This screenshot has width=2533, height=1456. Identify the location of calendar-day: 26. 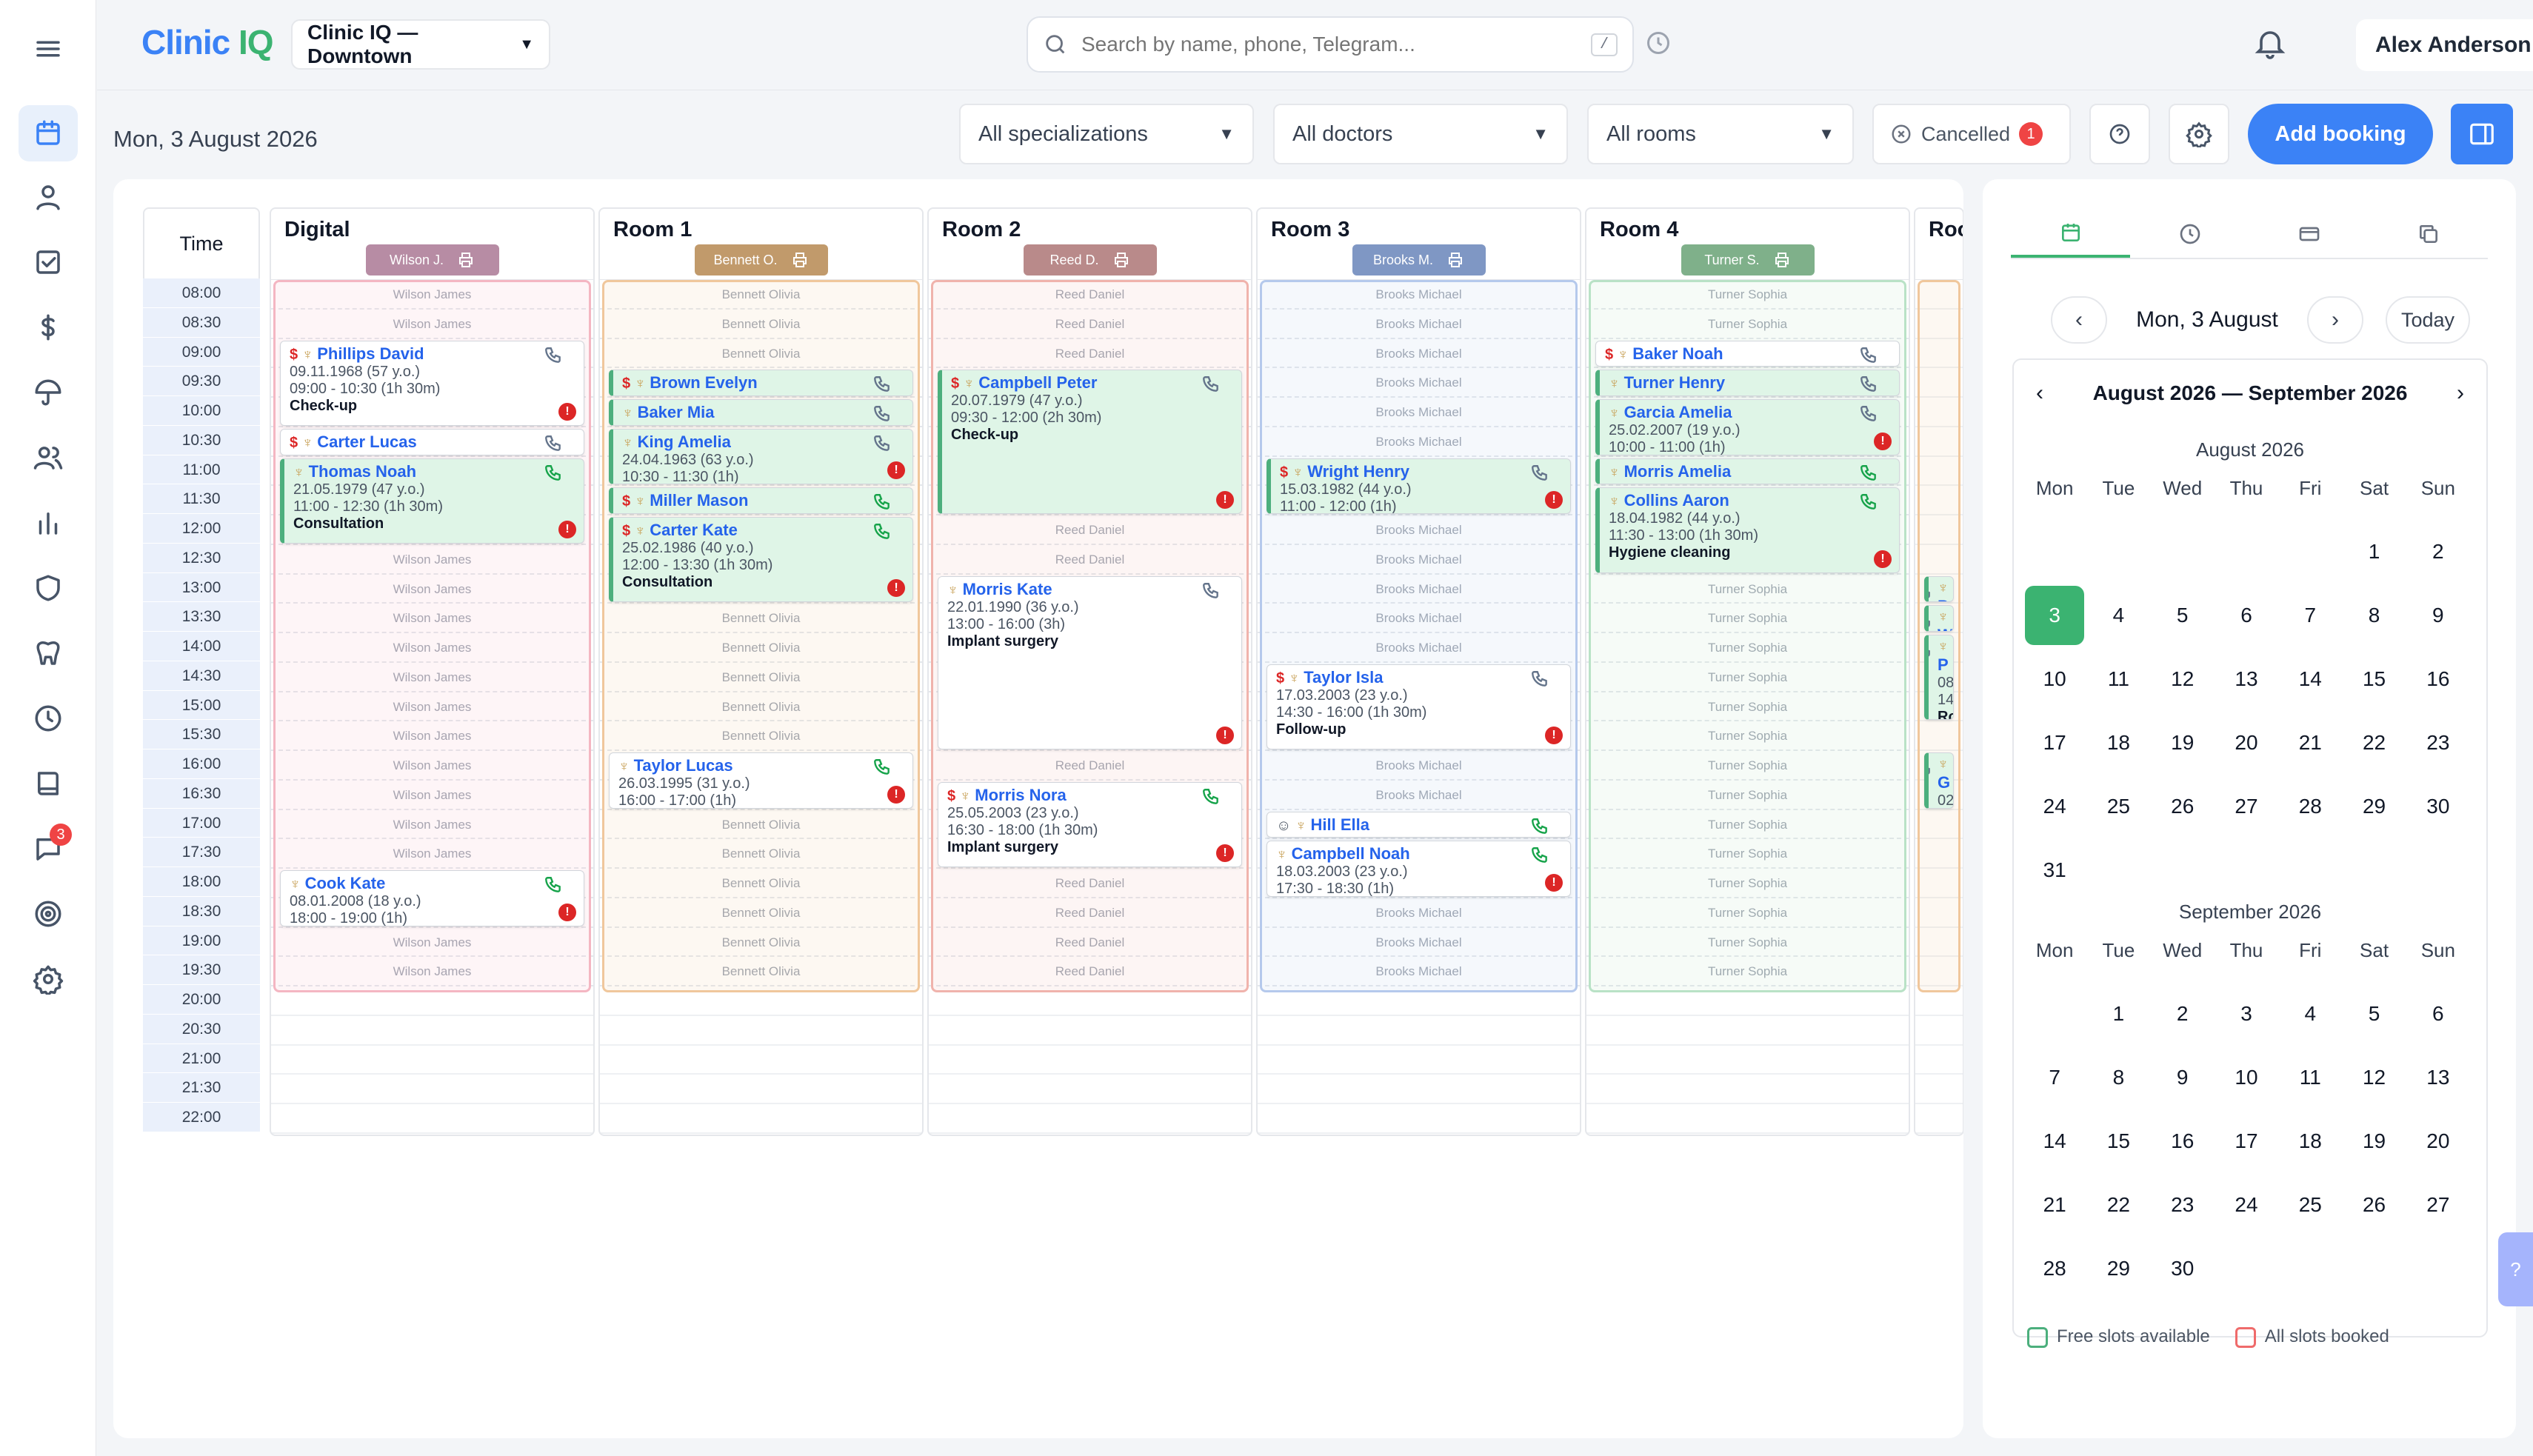
(2374, 1205).